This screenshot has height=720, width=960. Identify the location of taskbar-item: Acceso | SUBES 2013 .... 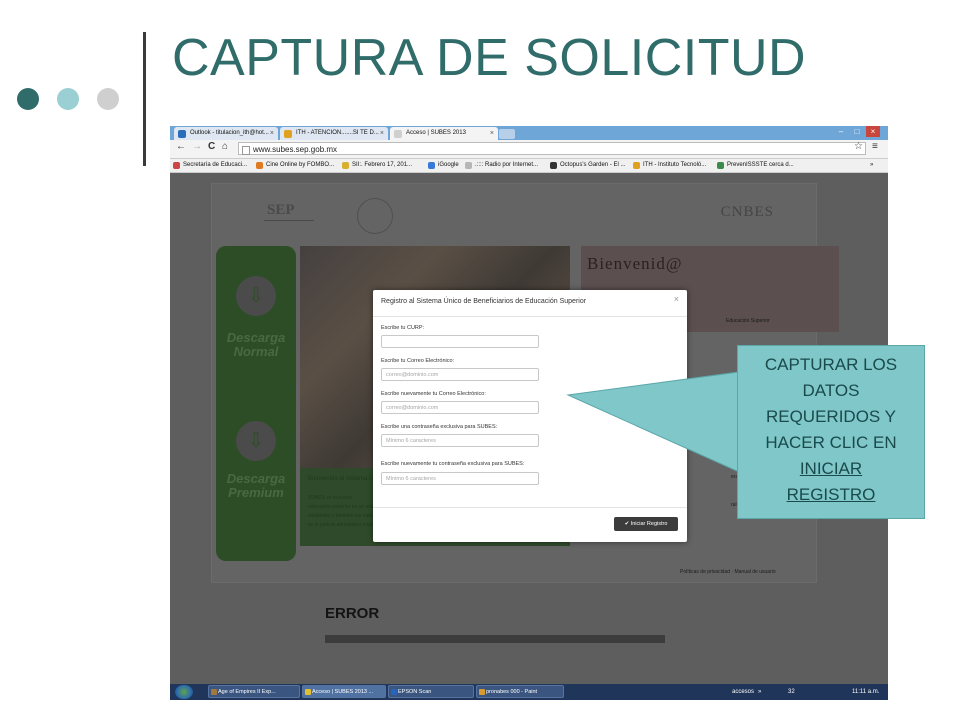
(344, 691).